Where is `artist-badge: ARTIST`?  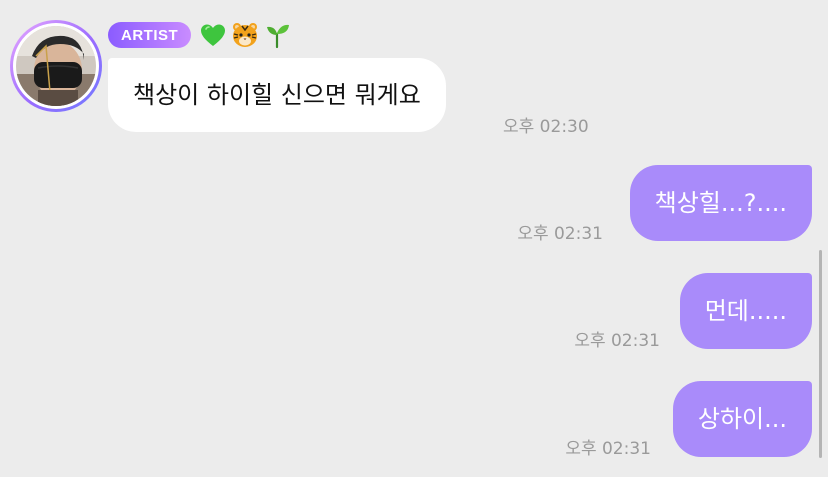
artist-badge: ARTIST is located at coordinates (150, 35).